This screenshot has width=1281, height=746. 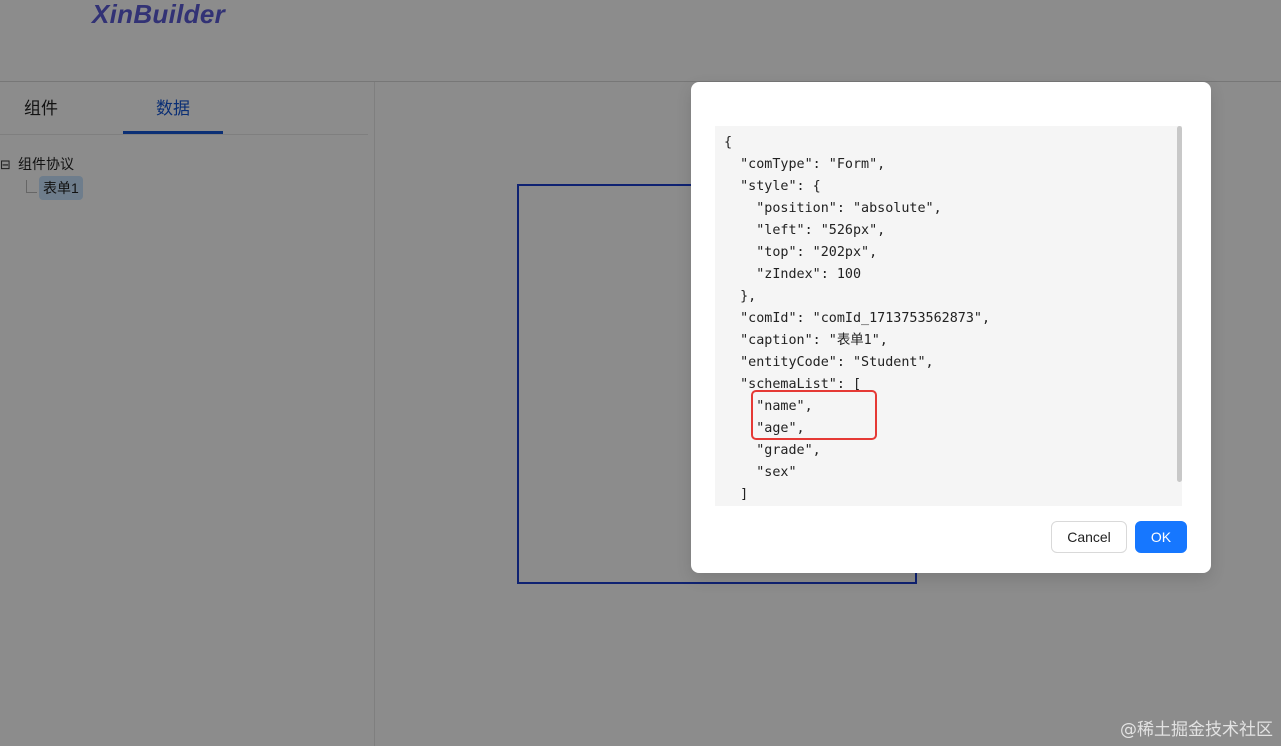 I want to click on ok-button: OK, so click(x=1161, y=537).